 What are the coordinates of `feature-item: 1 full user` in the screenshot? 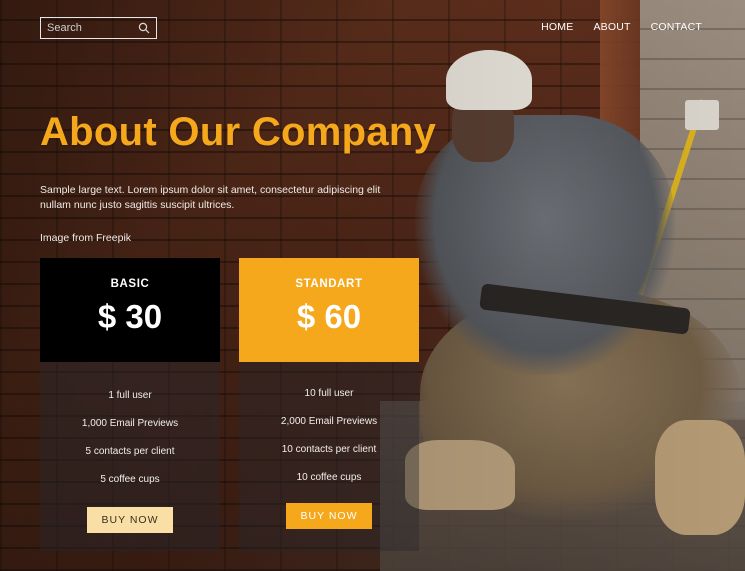 It's located at (130, 395).